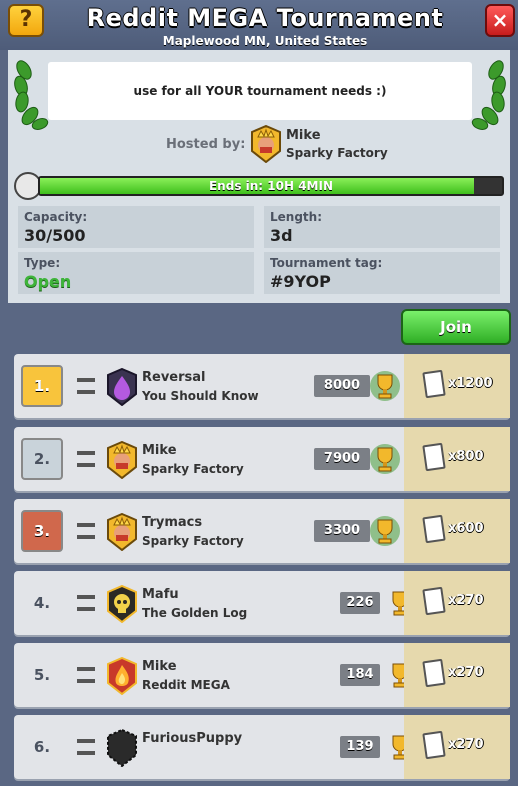 This screenshot has height=786, width=518. Describe the element at coordinates (192, 738) in the screenshot. I see `player-name: FuriousPuppy` at that location.